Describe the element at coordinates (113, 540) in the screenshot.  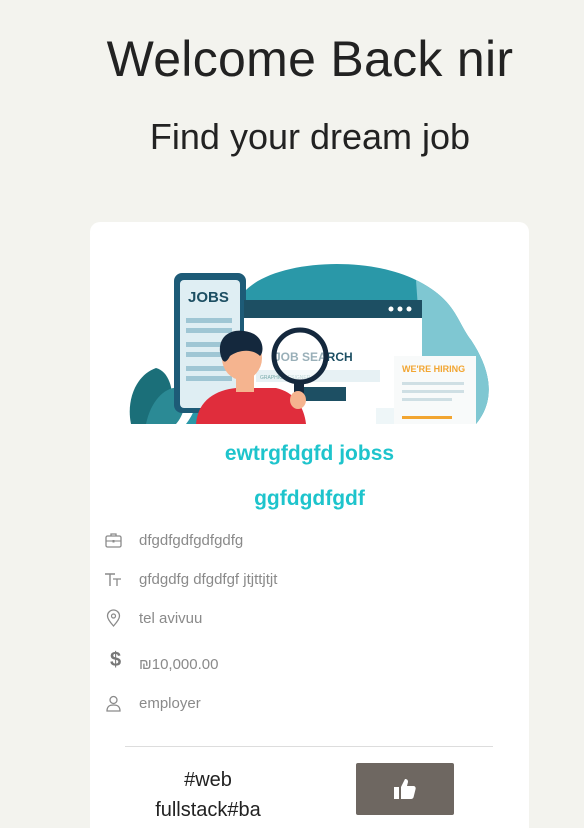
I see `briefcase-icon` at that location.